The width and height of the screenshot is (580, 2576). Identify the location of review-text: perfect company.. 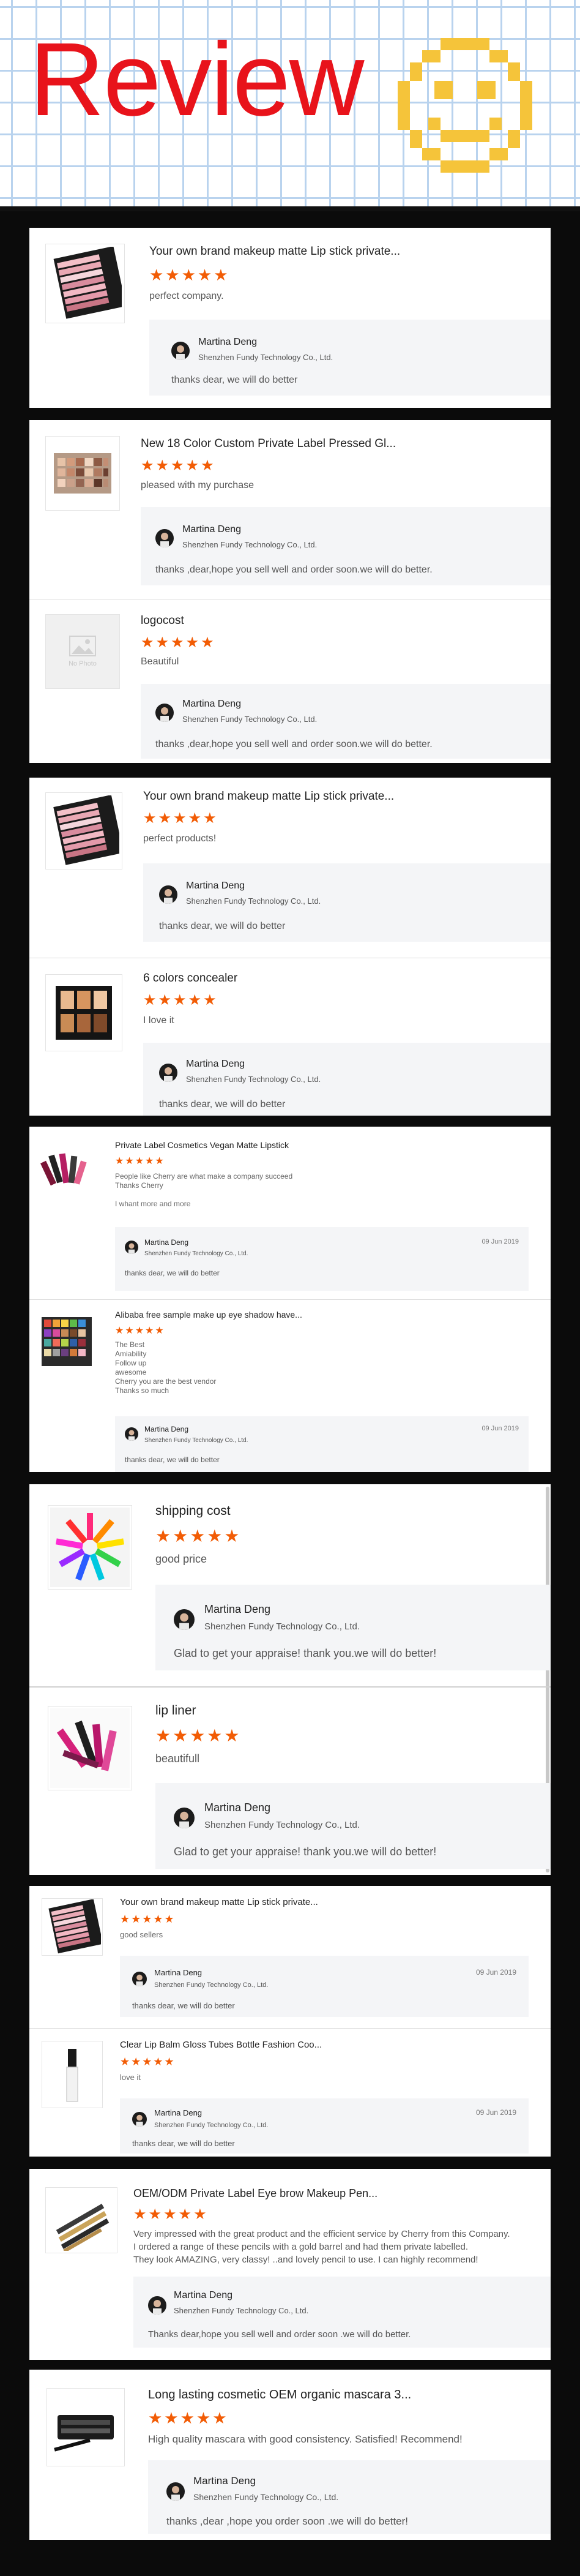
(186, 296).